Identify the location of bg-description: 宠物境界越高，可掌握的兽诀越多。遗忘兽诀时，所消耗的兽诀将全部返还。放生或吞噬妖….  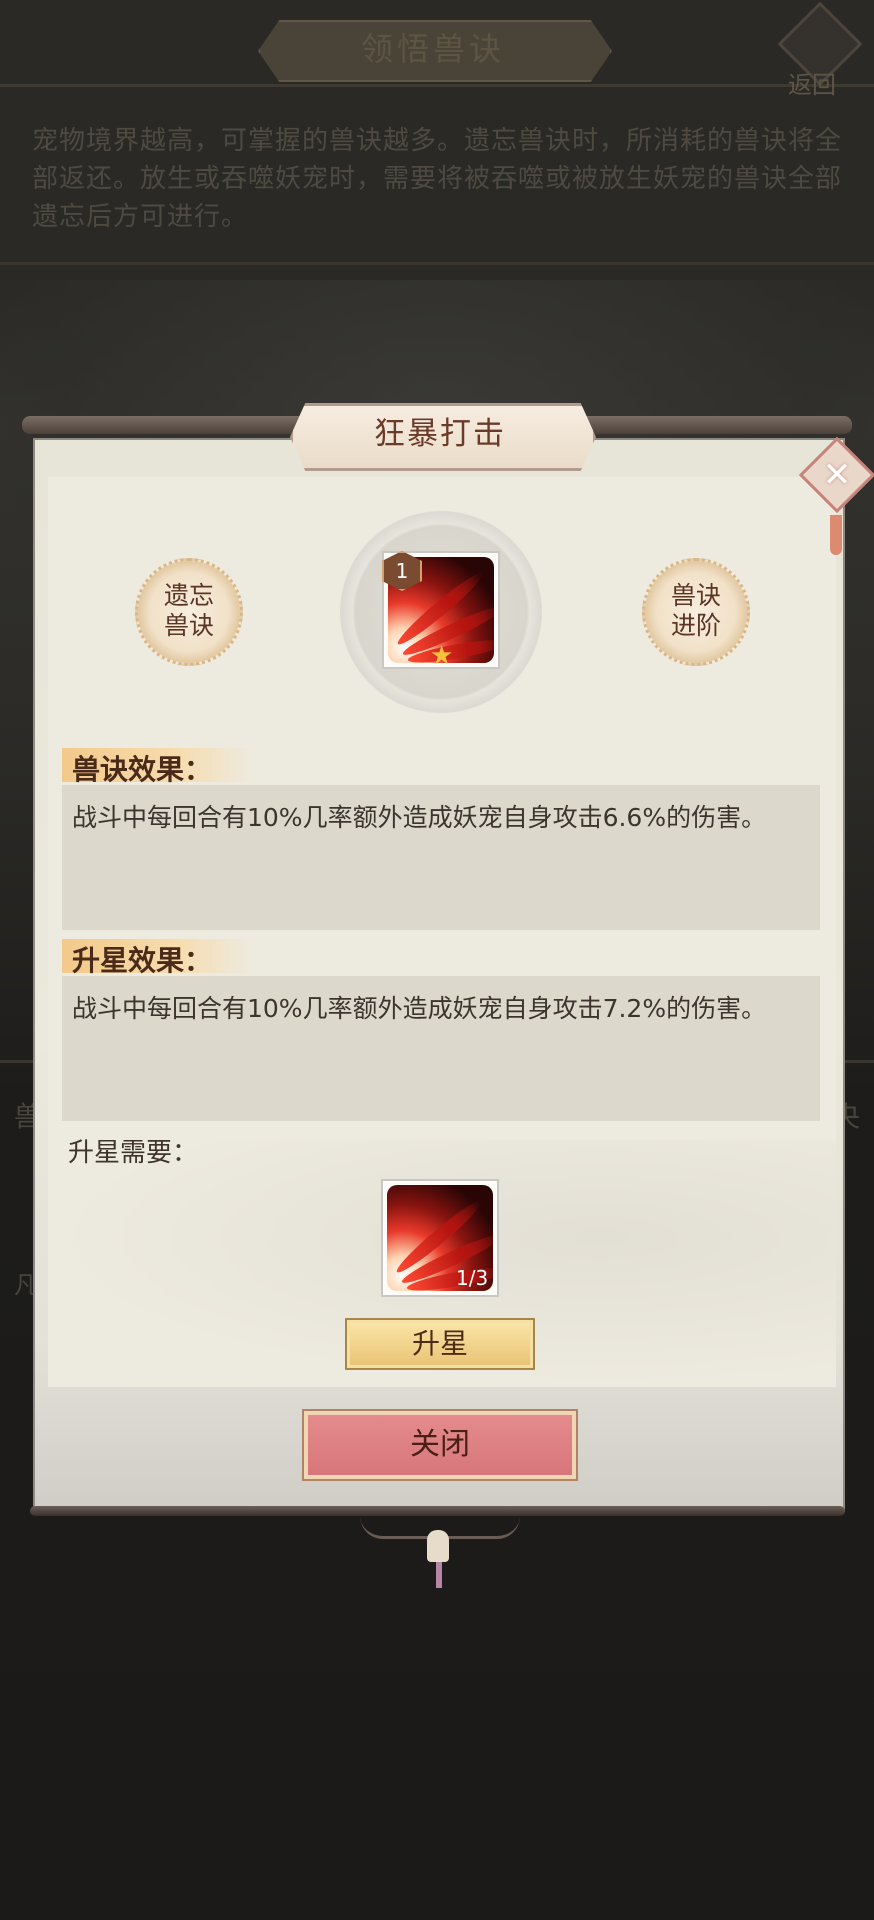
(437, 179).